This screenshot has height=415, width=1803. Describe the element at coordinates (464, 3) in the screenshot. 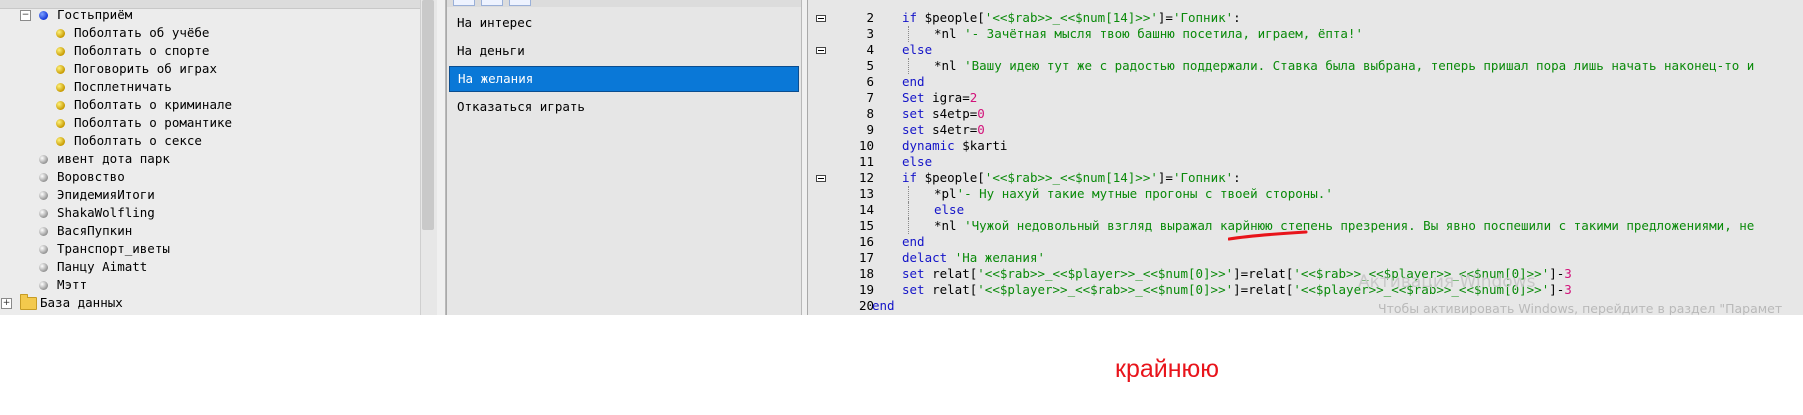

I see `add-action-icon` at that location.